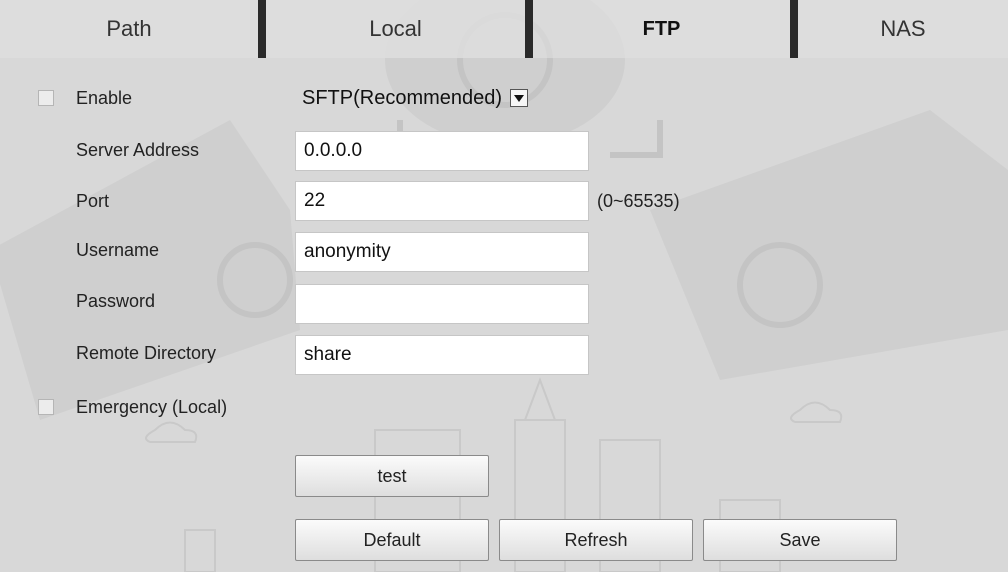 Image resolution: width=1008 pixels, height=572 pixels. I want to click on tab-ftp-label: FTP, so click(661, 28).